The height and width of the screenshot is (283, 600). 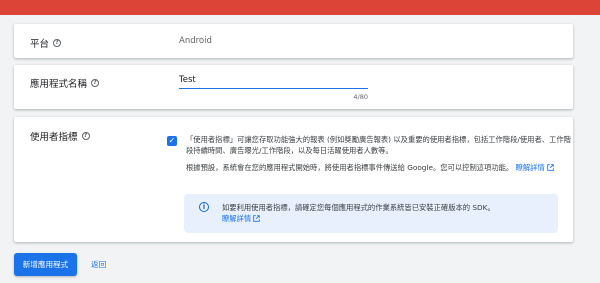 I want to click on platform-value: Android, so click(x=195, y=41).